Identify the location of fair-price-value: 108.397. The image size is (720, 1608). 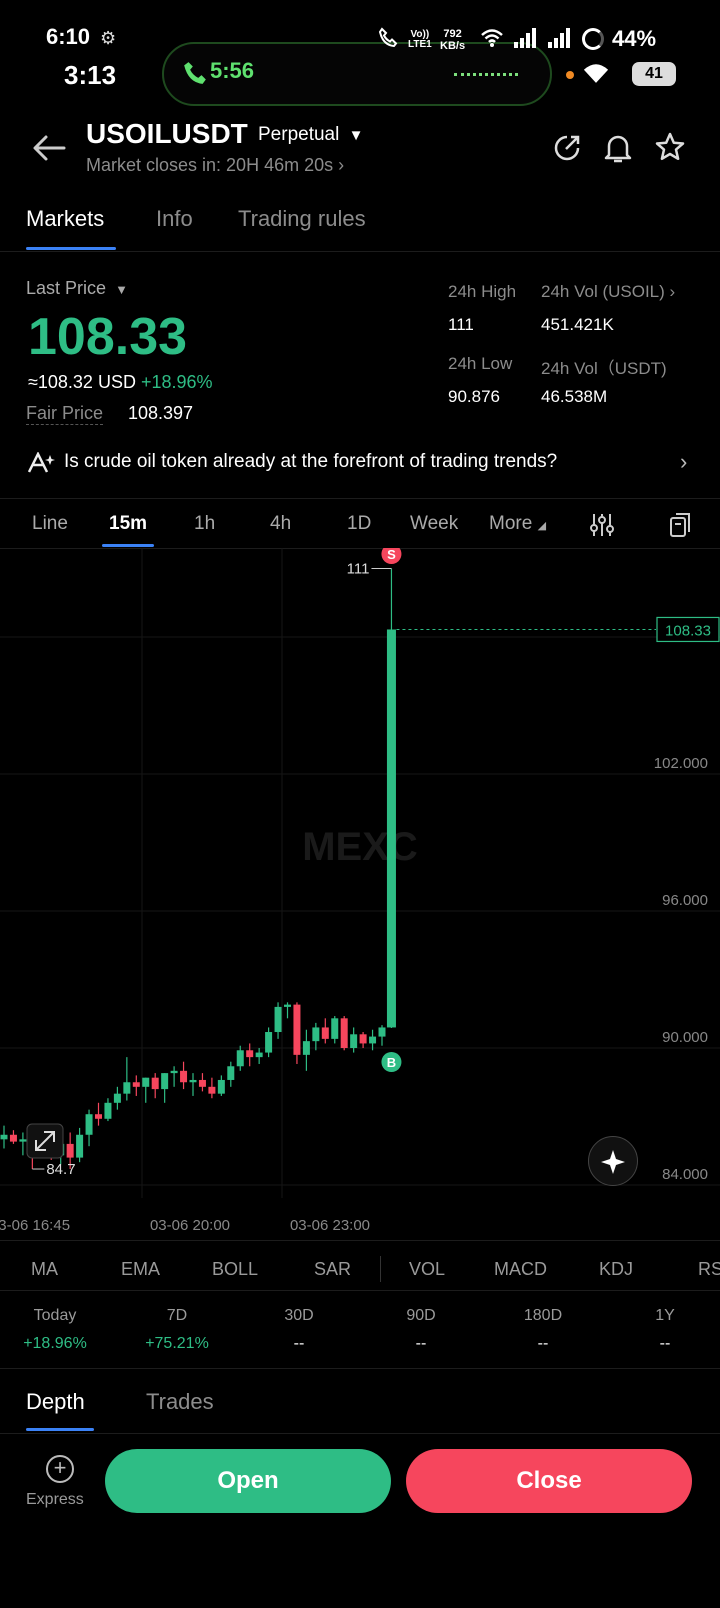
(161, 413).